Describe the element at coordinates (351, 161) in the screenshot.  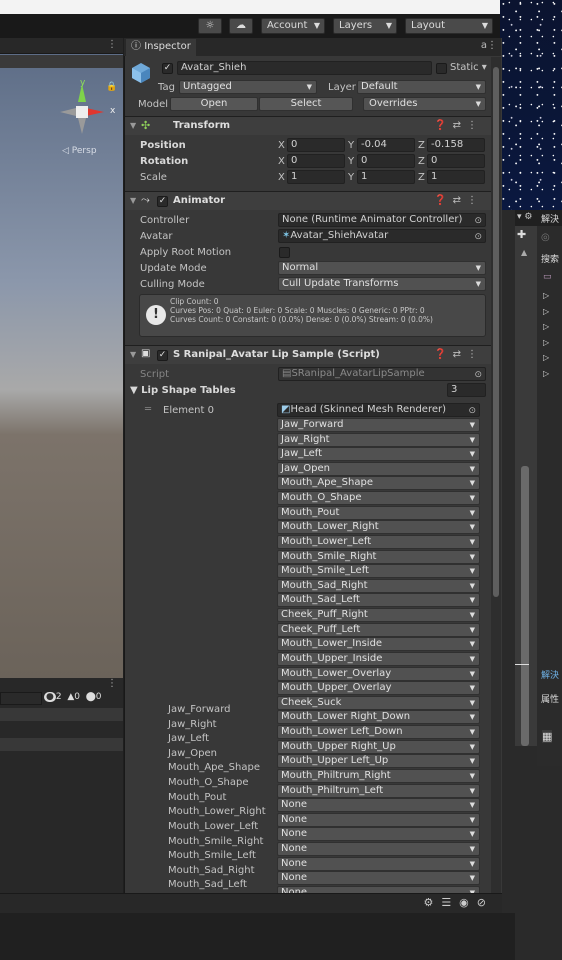
I see `rotation-y-label: Y` at that location.